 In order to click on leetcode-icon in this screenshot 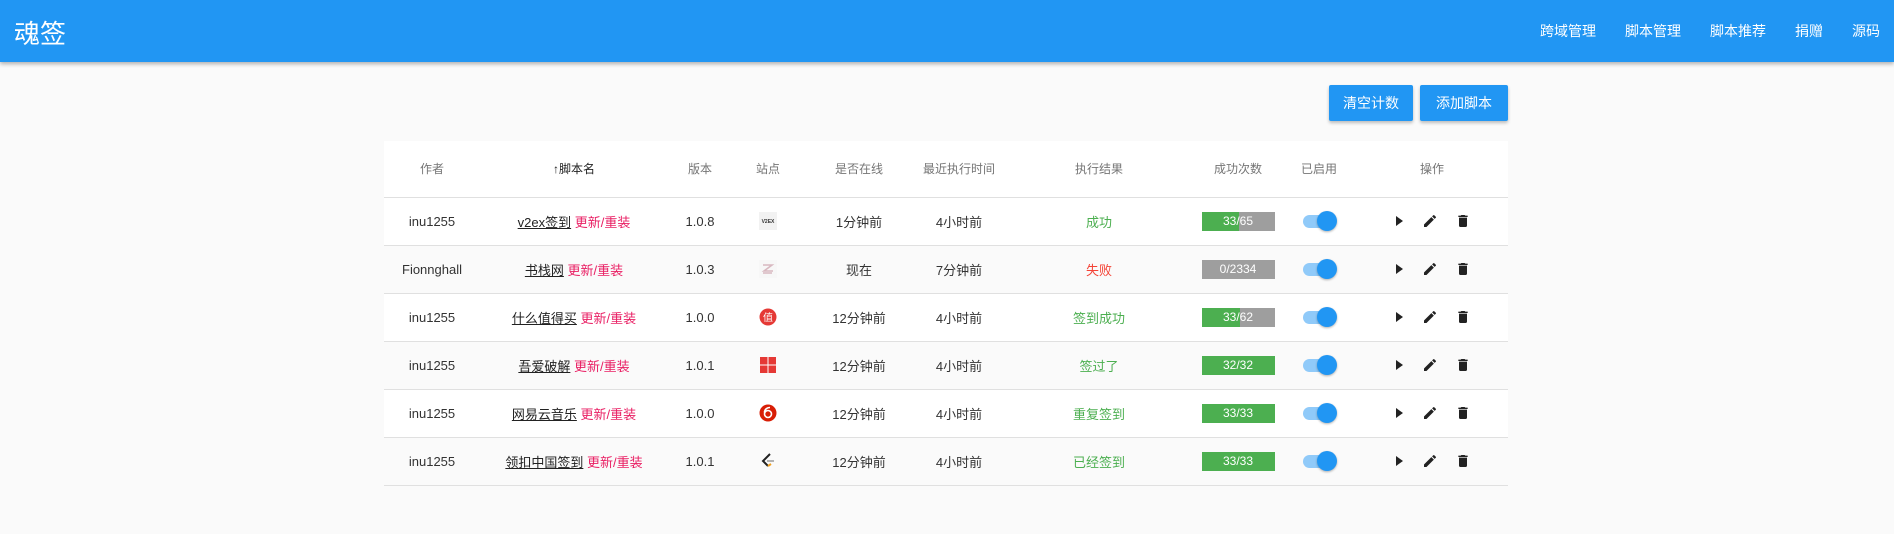, I will do `click(768, 459)`.